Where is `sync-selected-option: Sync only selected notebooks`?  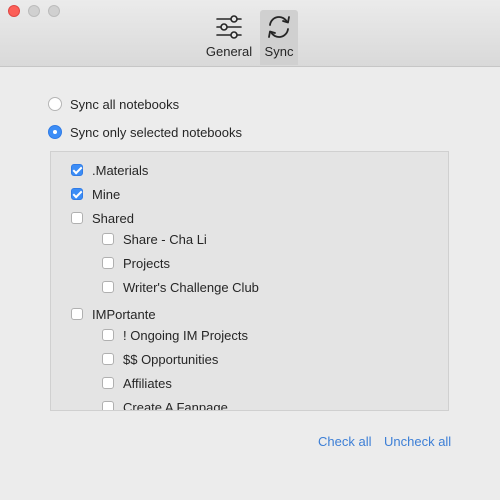
sync-selected-option: Sync only selected notebooks is located at coordinates (145, 132).